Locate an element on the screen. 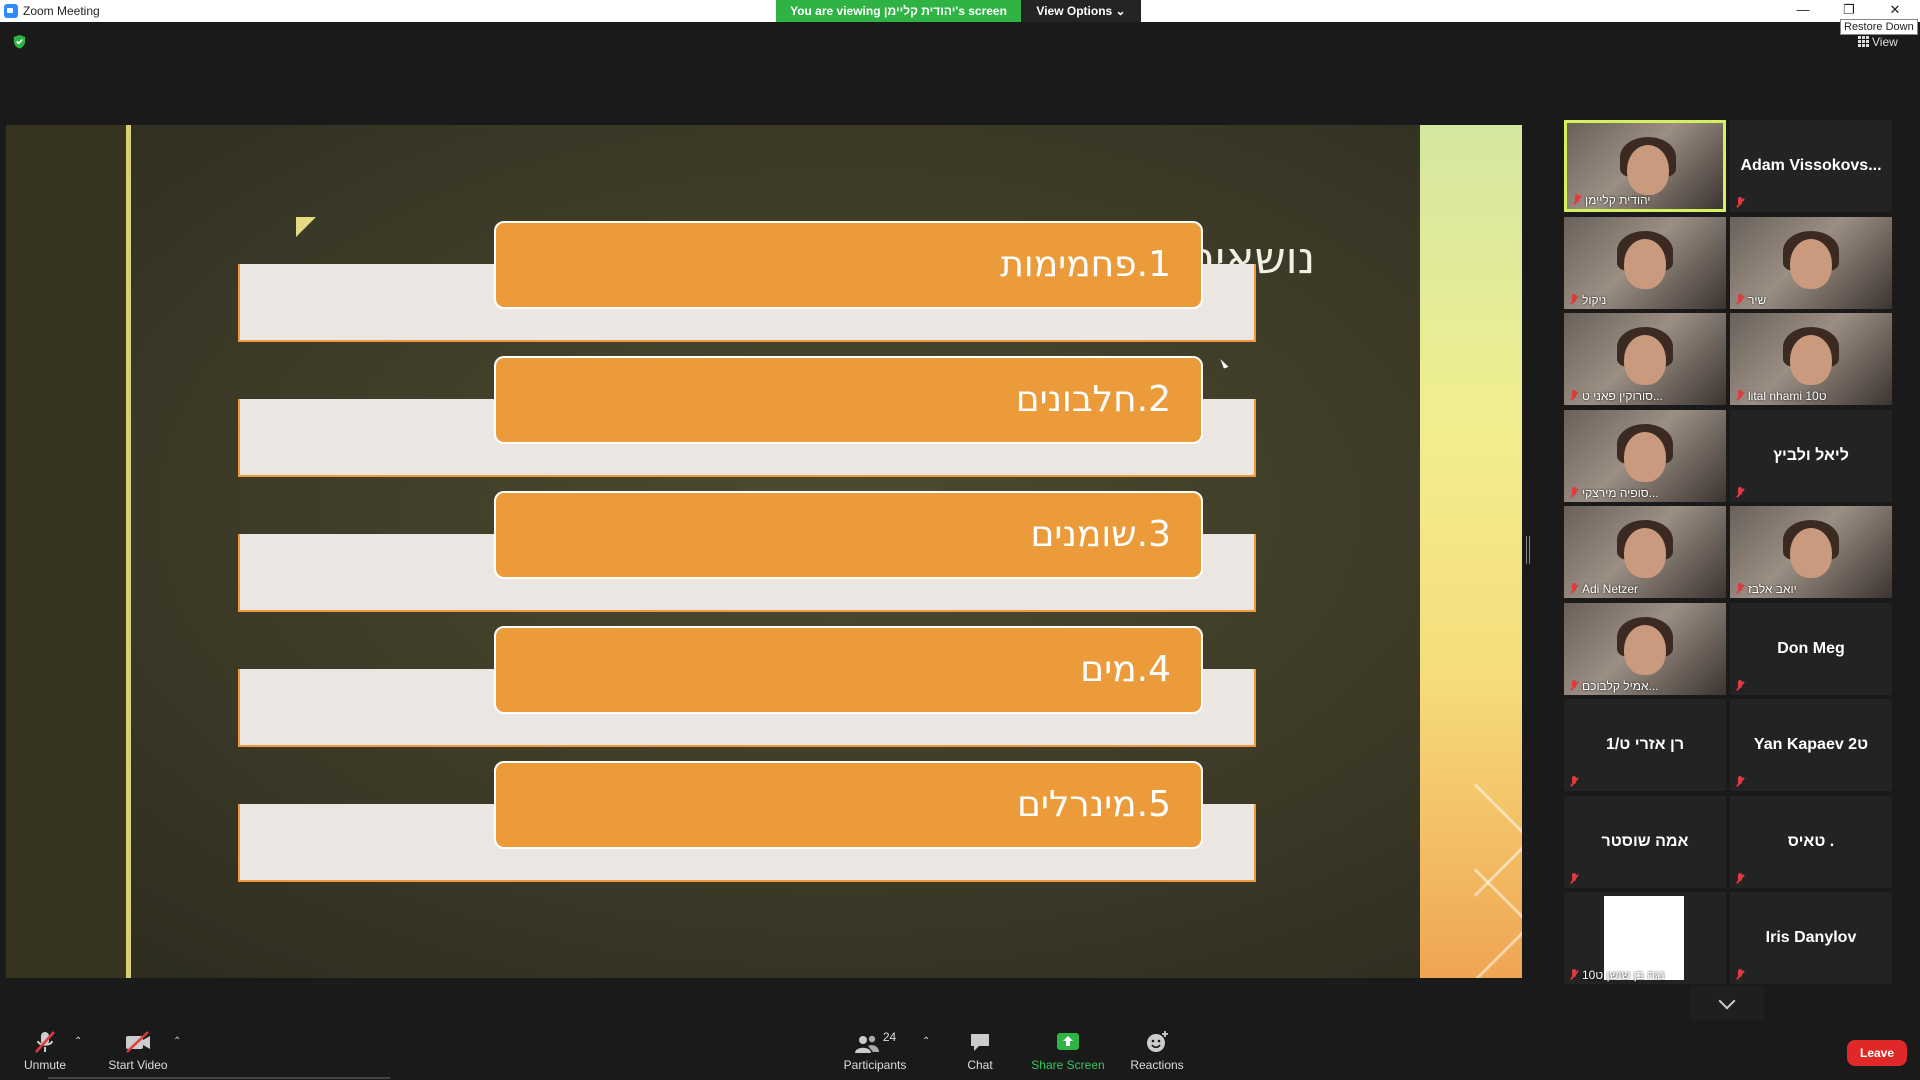 The image size is (1920, 1080). slide-item: 5.מינרלים is located at coordinates (747, 821).